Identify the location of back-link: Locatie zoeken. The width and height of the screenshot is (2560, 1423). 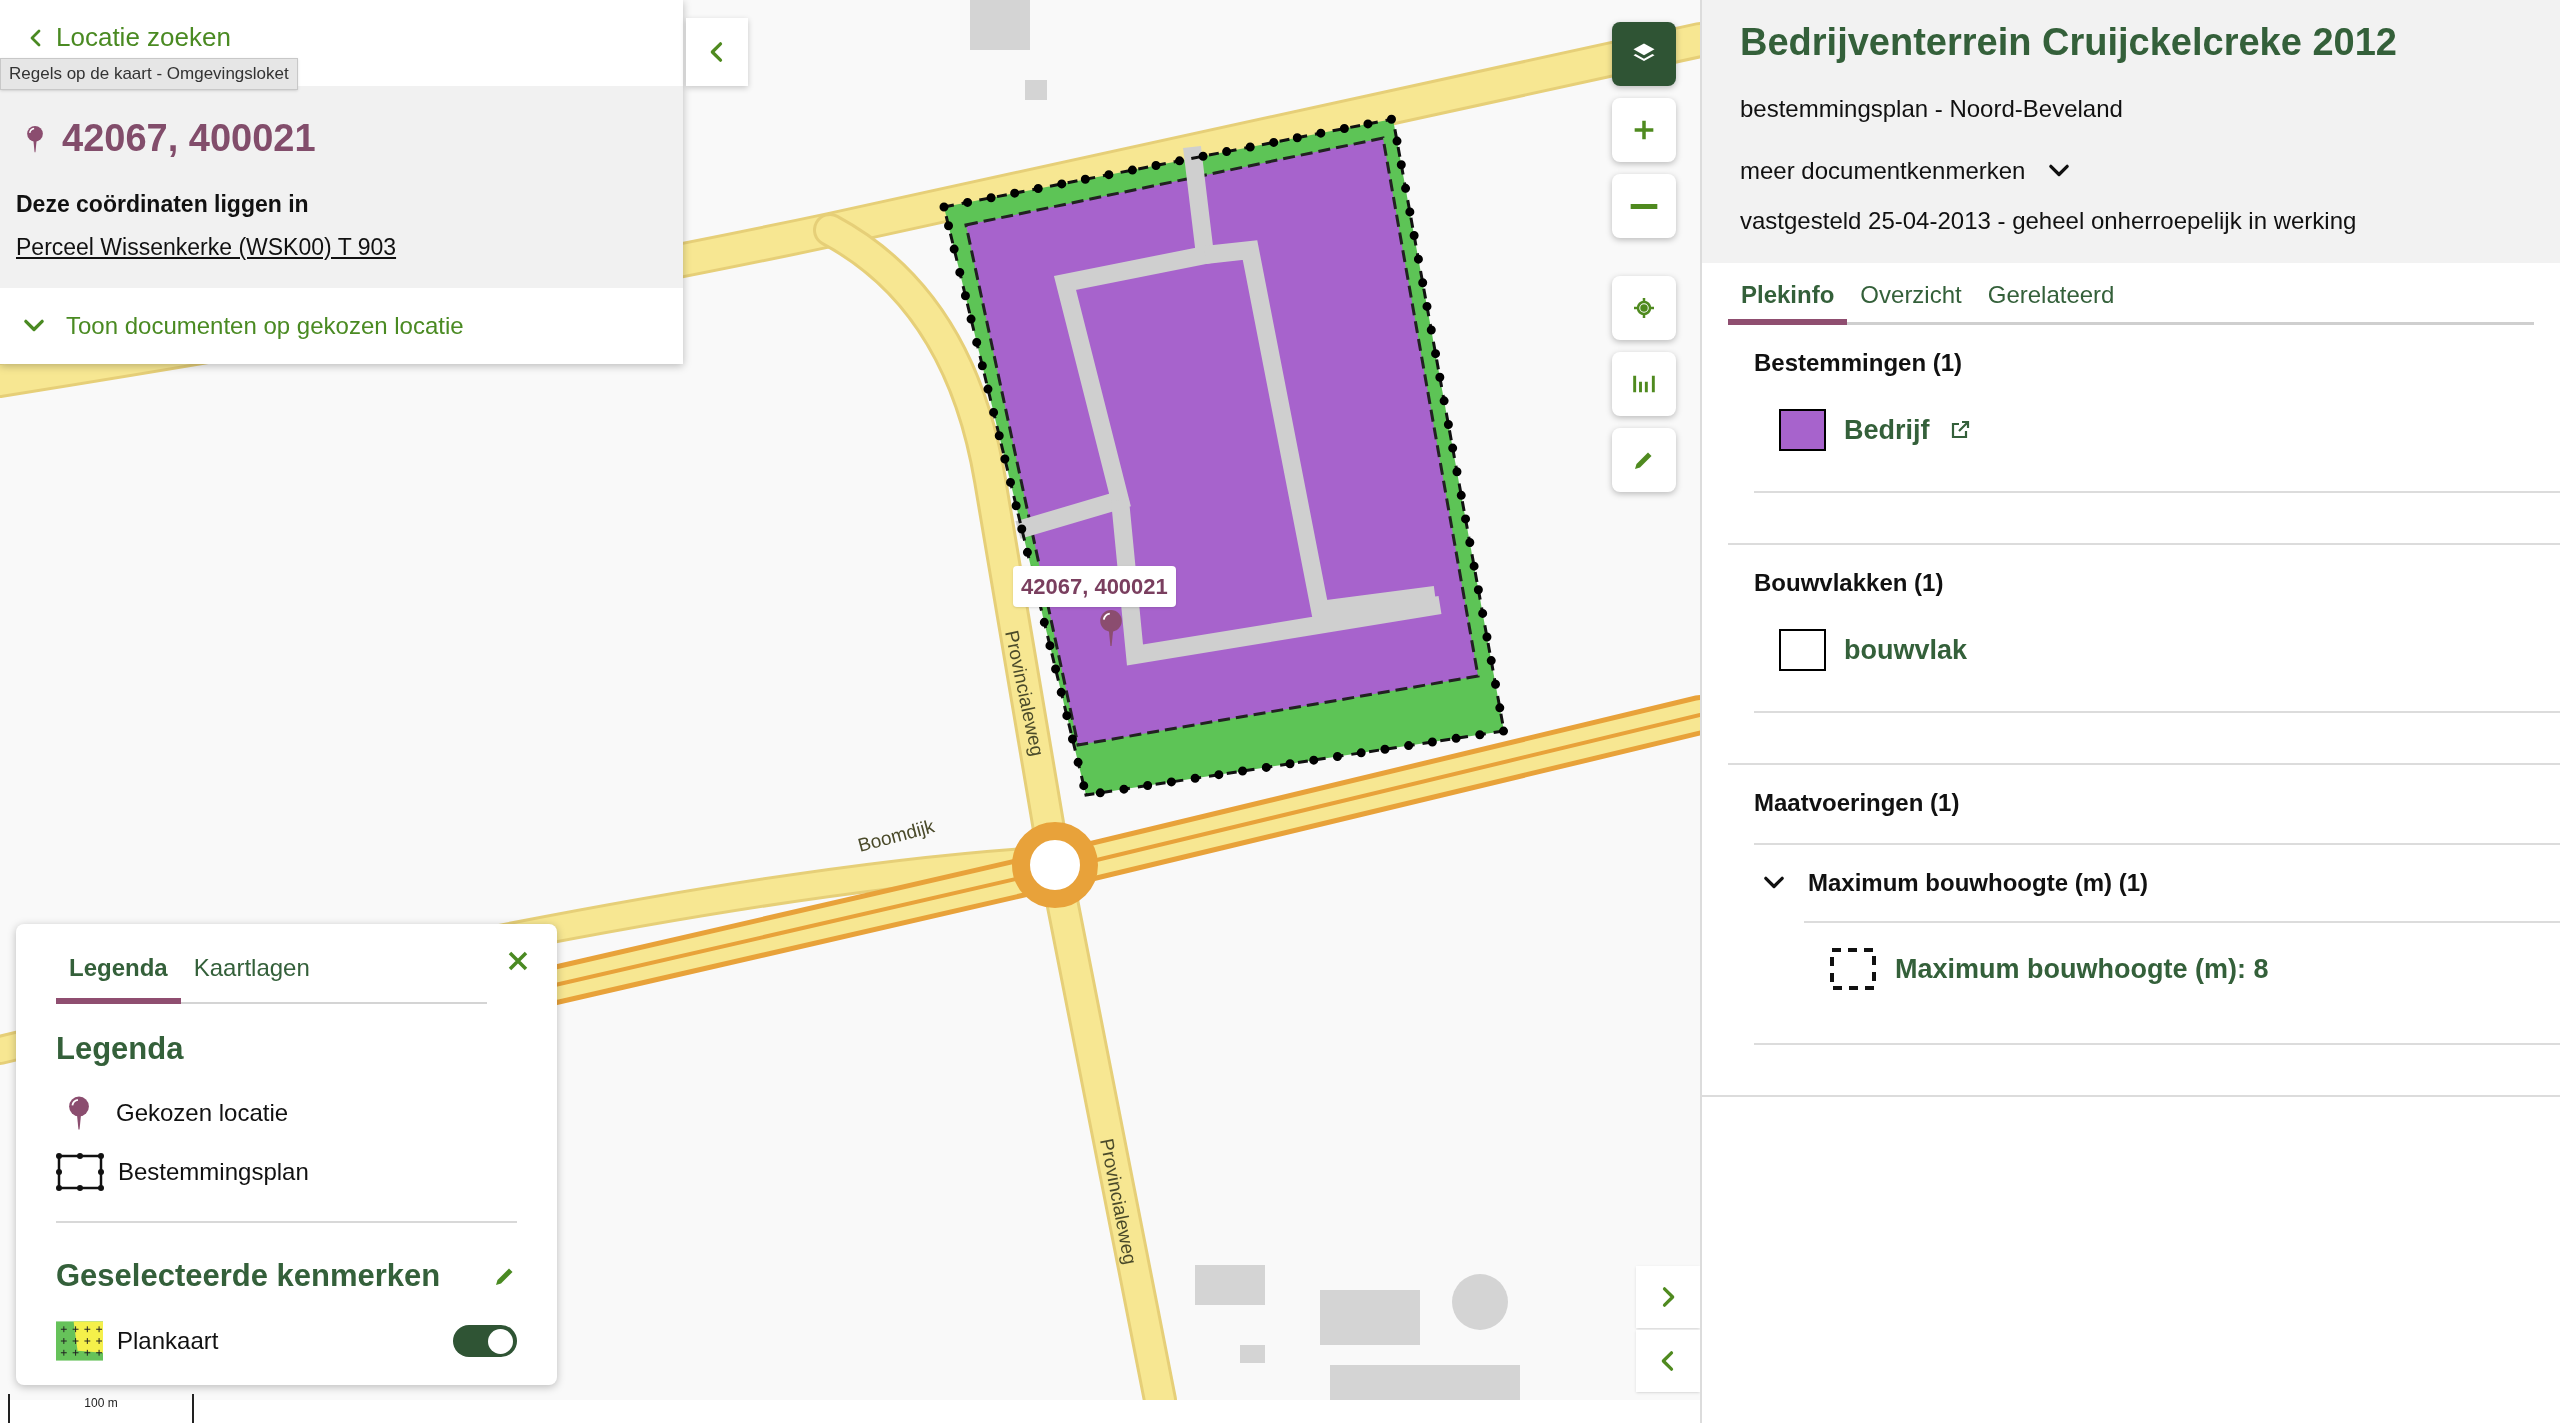
(127, 37).